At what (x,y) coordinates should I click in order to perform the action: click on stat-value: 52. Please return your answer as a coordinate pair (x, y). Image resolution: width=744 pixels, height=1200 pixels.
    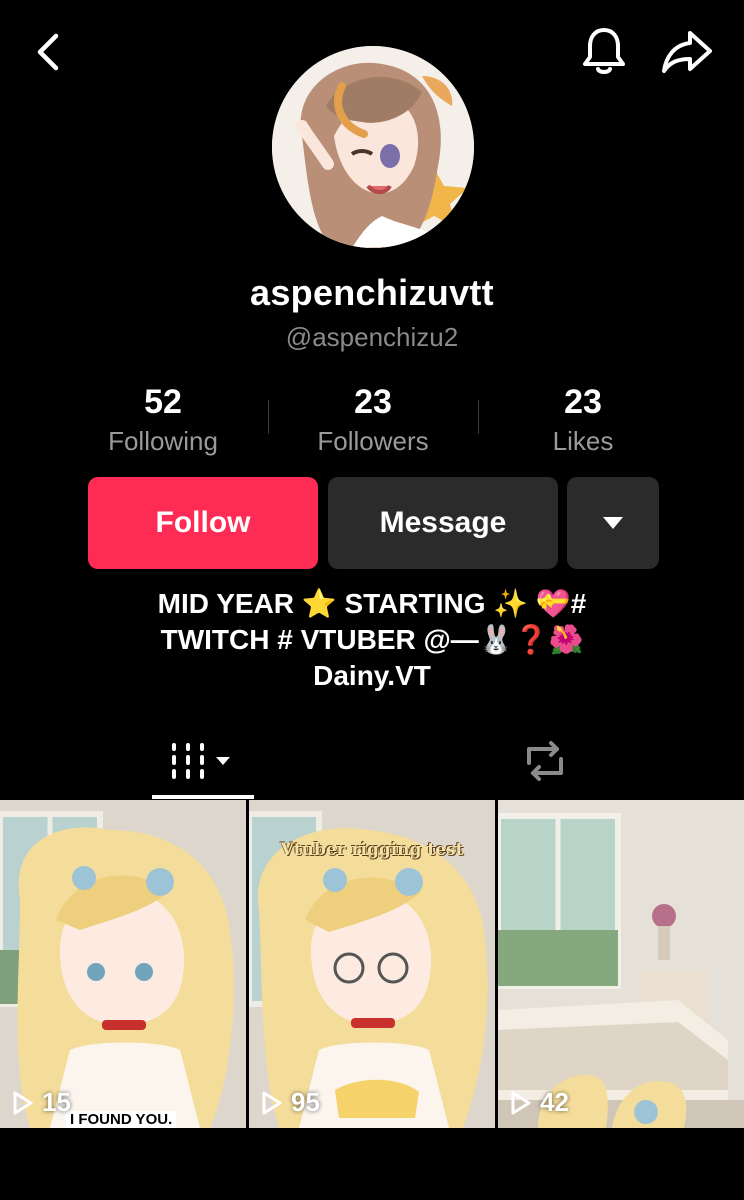
    Looking at the image, I should click on (163, 402).